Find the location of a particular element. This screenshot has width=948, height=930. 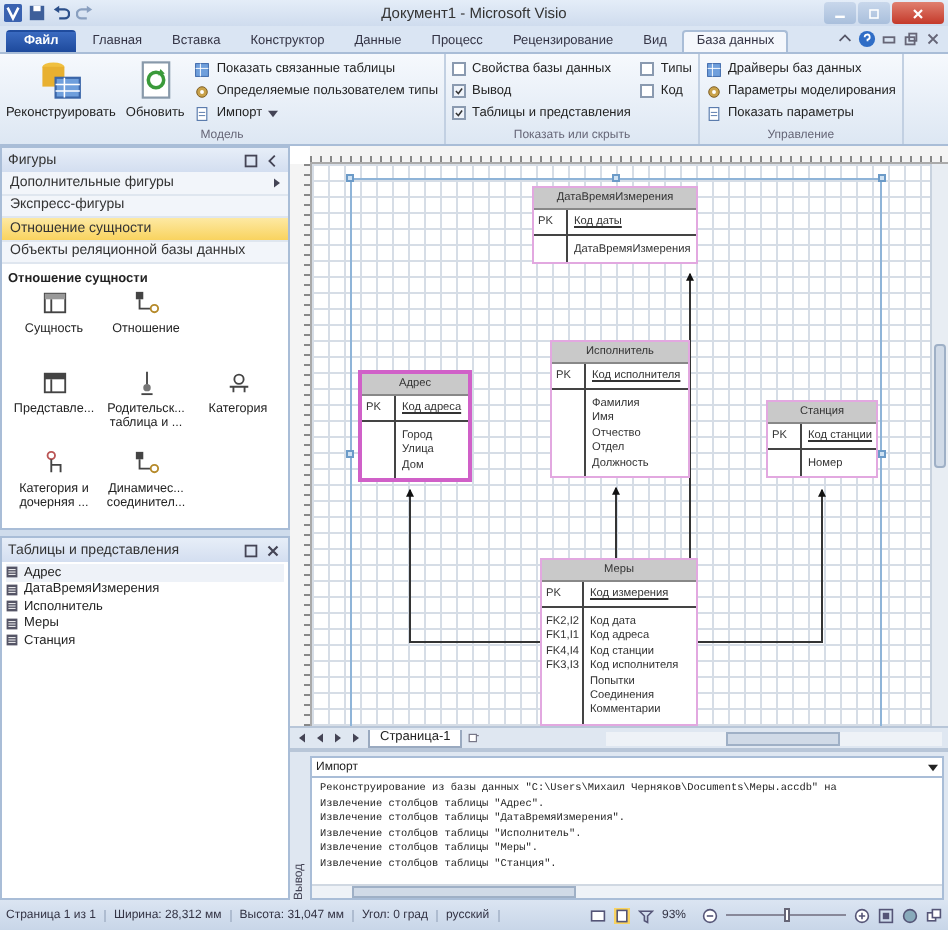

close-button is located at coordinates (918, 13).